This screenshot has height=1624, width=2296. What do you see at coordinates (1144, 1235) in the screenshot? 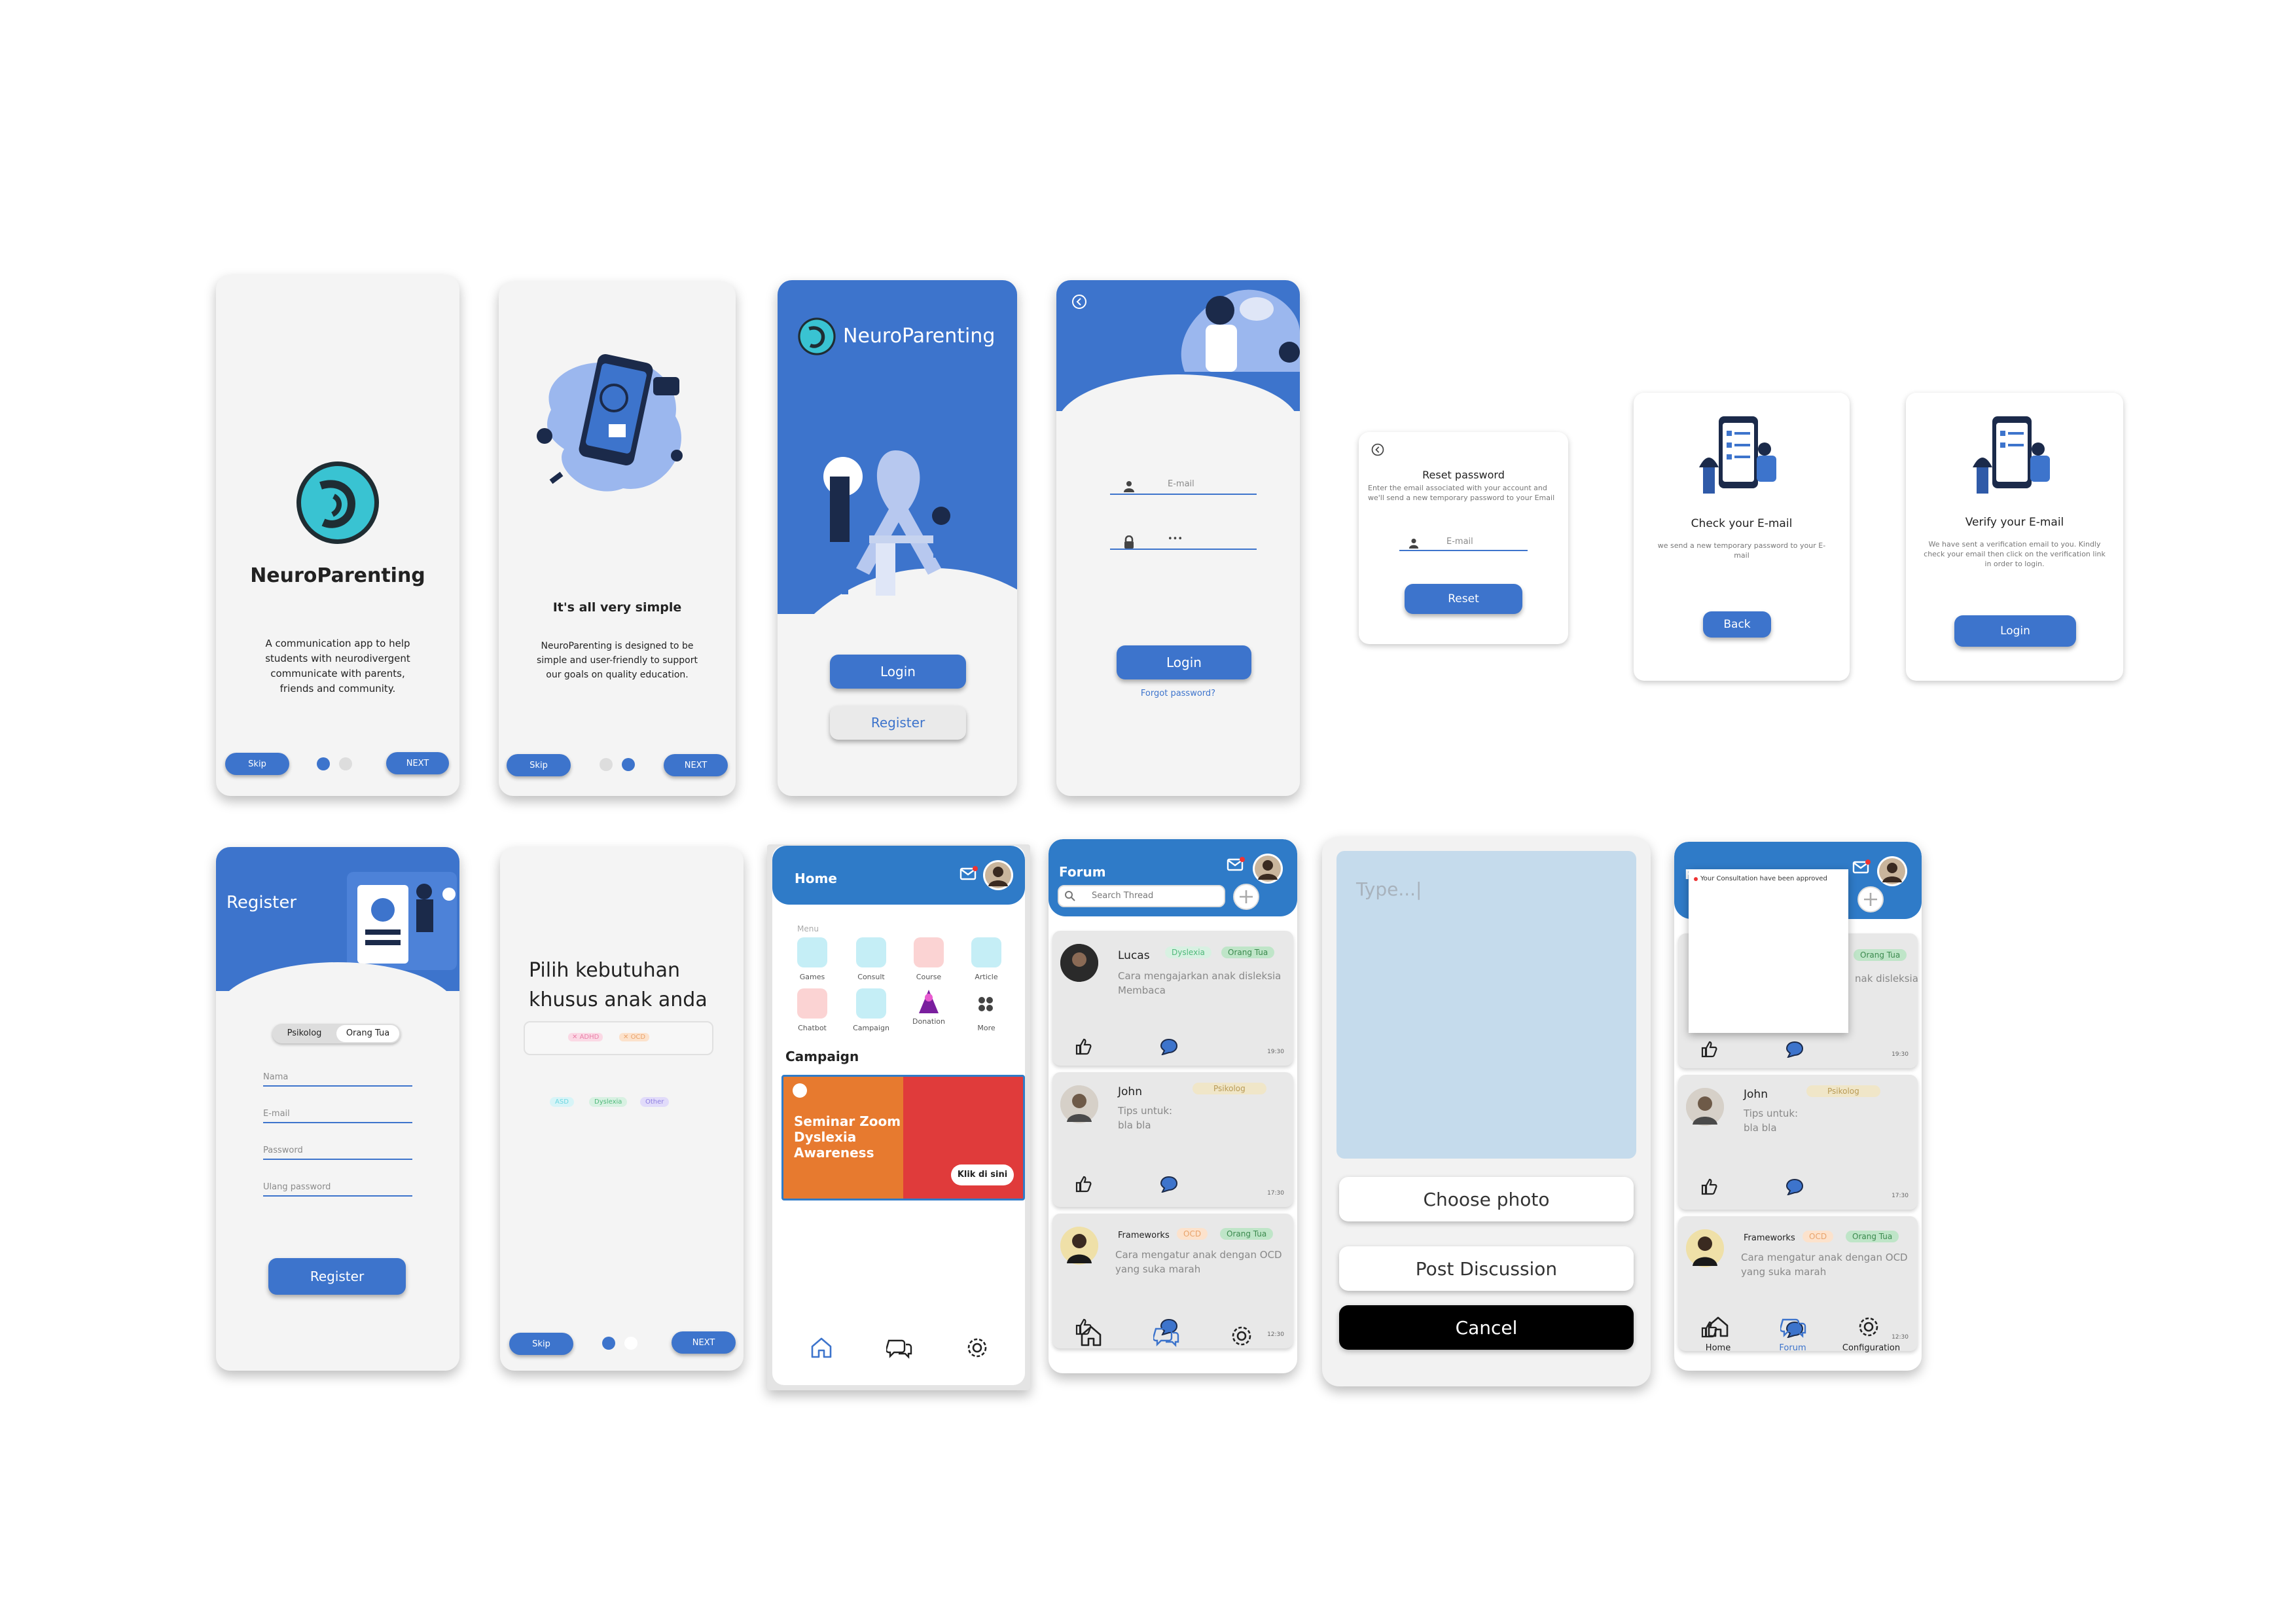
I see `post-author: Frameworks` at bounding box center [1144, 1235].